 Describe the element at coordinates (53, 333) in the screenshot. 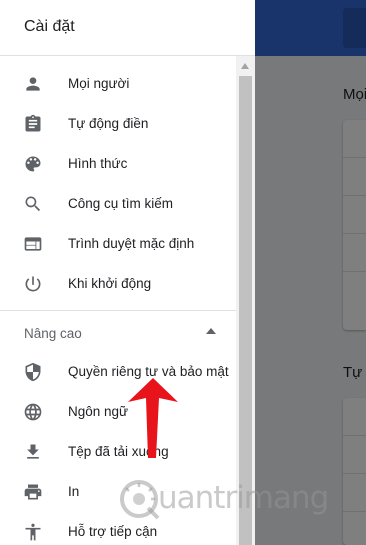

I see `advanced-section-label: Nâng cao` at that location.